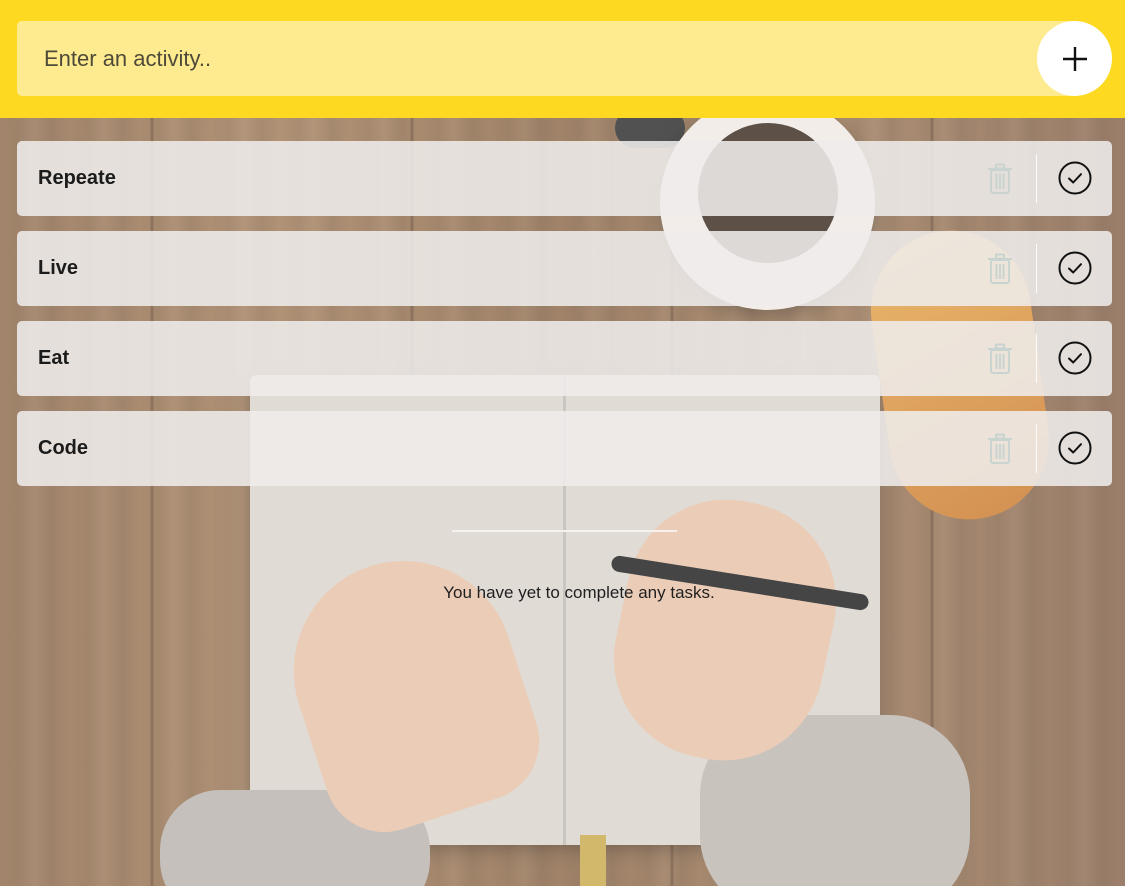  I want to click on plus-icon, so click(1074, 58).